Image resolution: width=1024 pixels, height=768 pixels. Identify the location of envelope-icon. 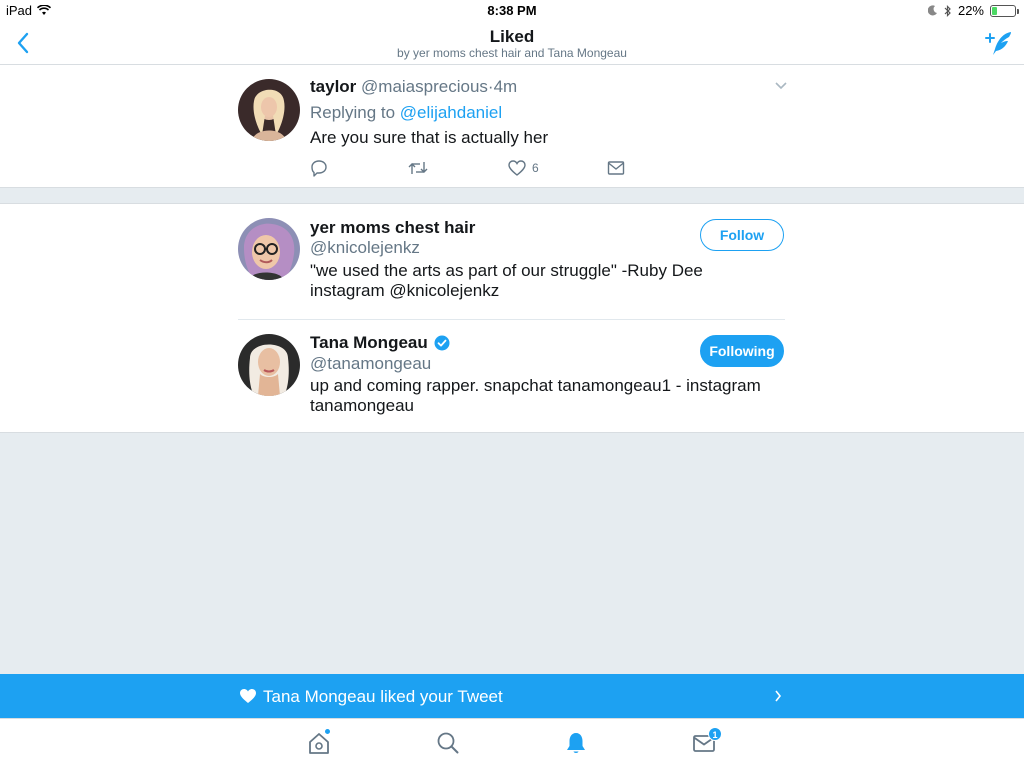
(616, 168).